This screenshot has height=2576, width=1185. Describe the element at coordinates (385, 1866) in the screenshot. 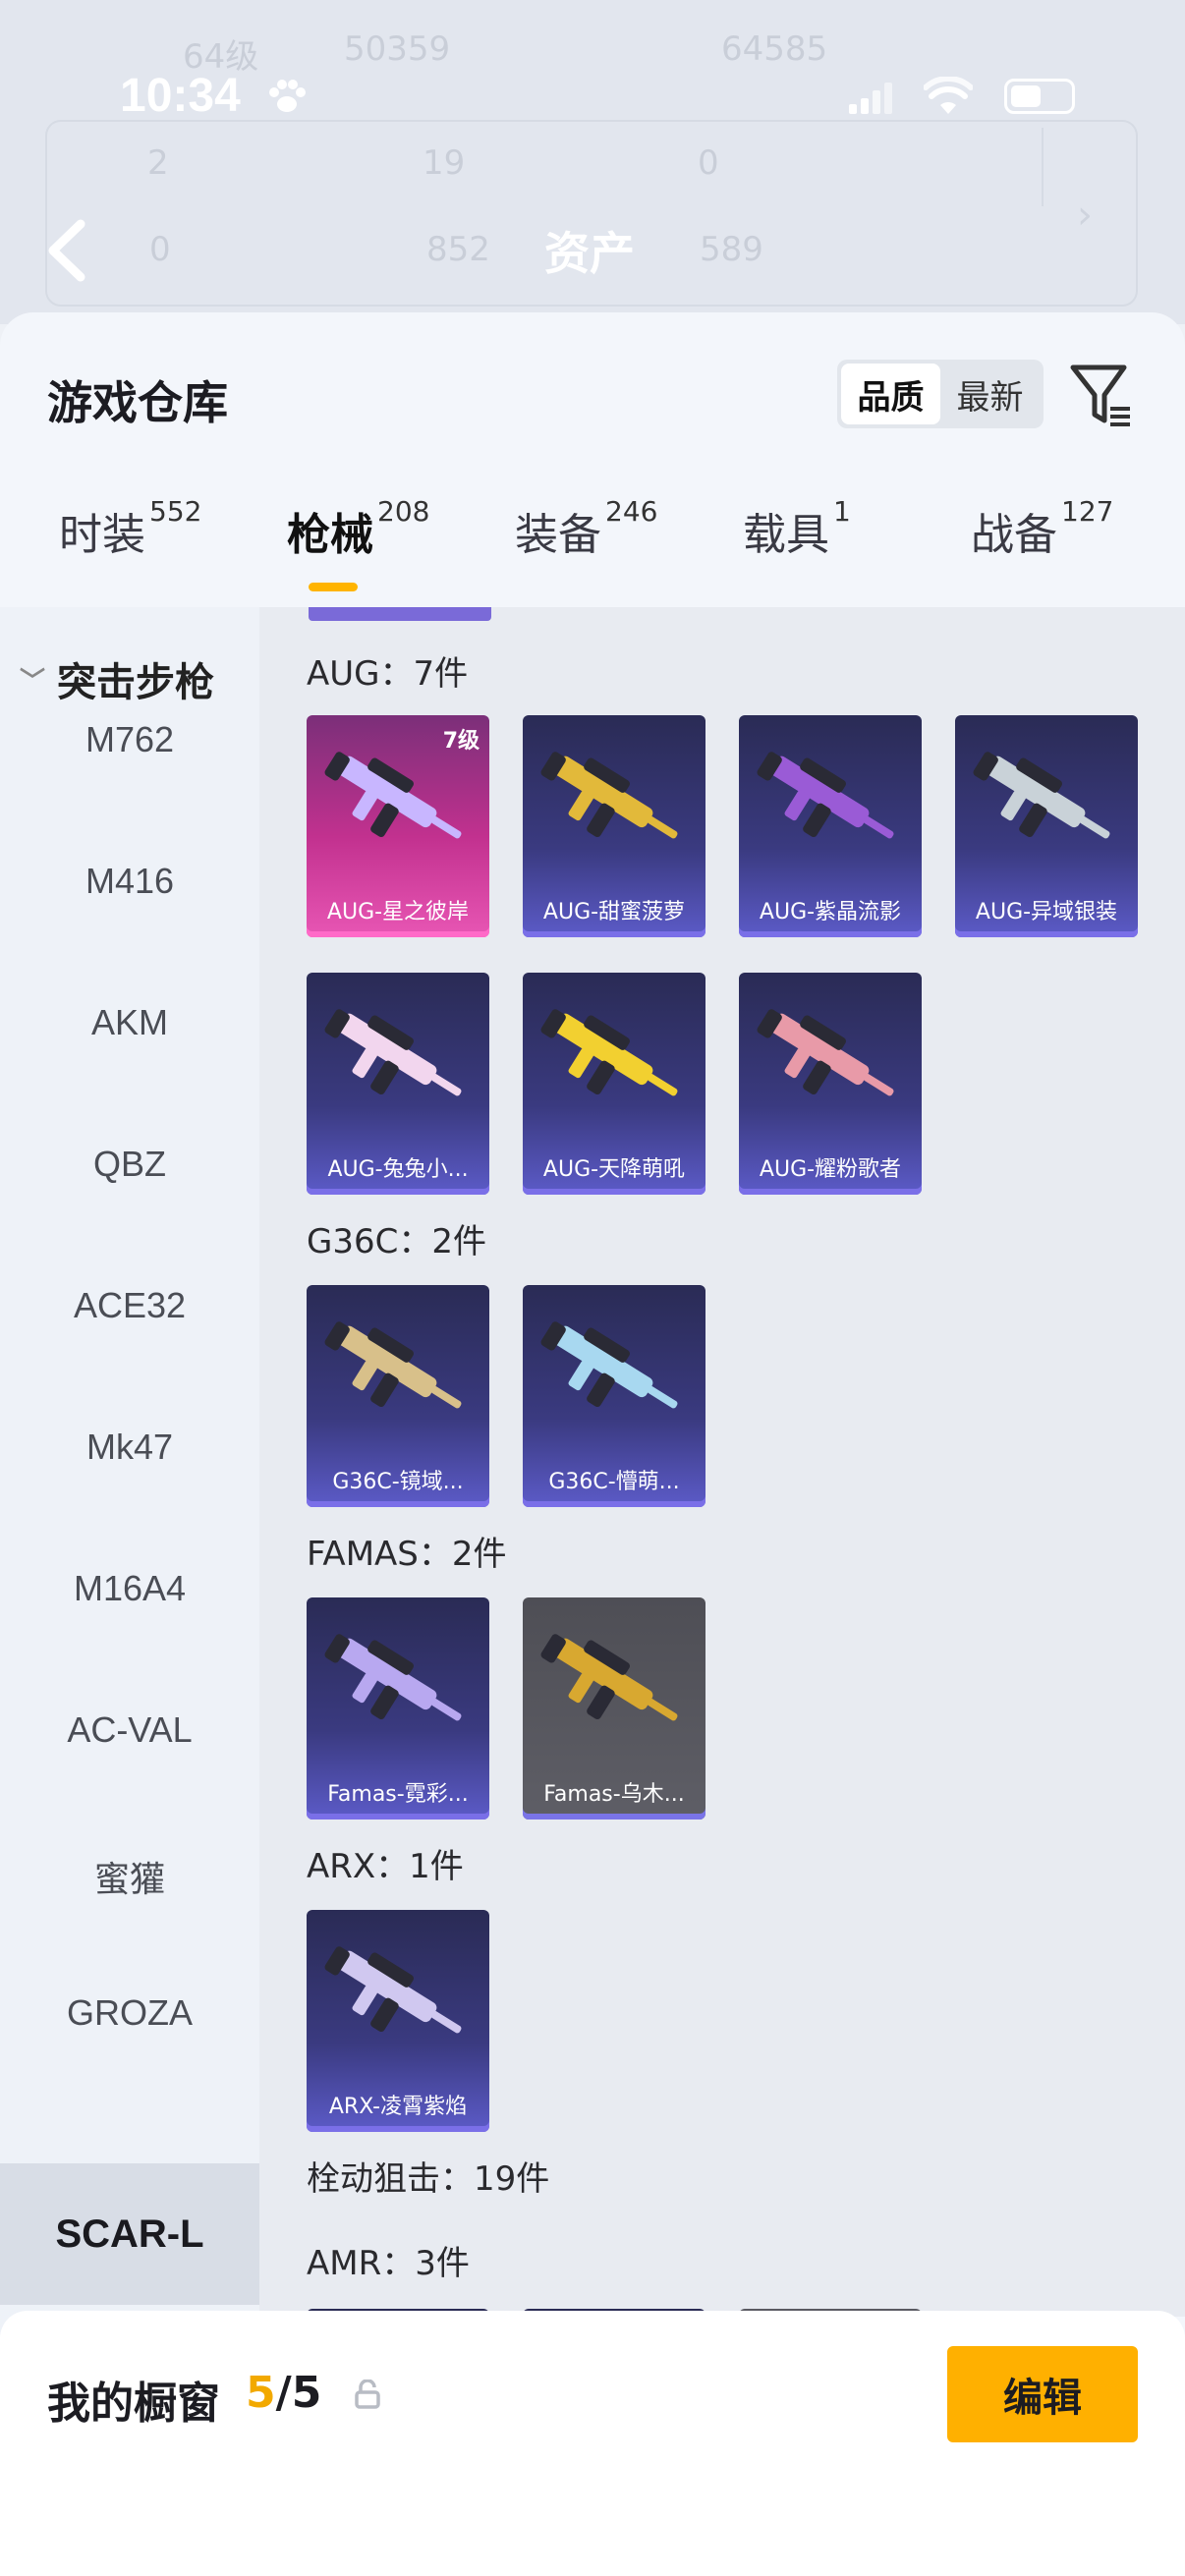

I see `group-title-arx: ARX：1件` at that location.